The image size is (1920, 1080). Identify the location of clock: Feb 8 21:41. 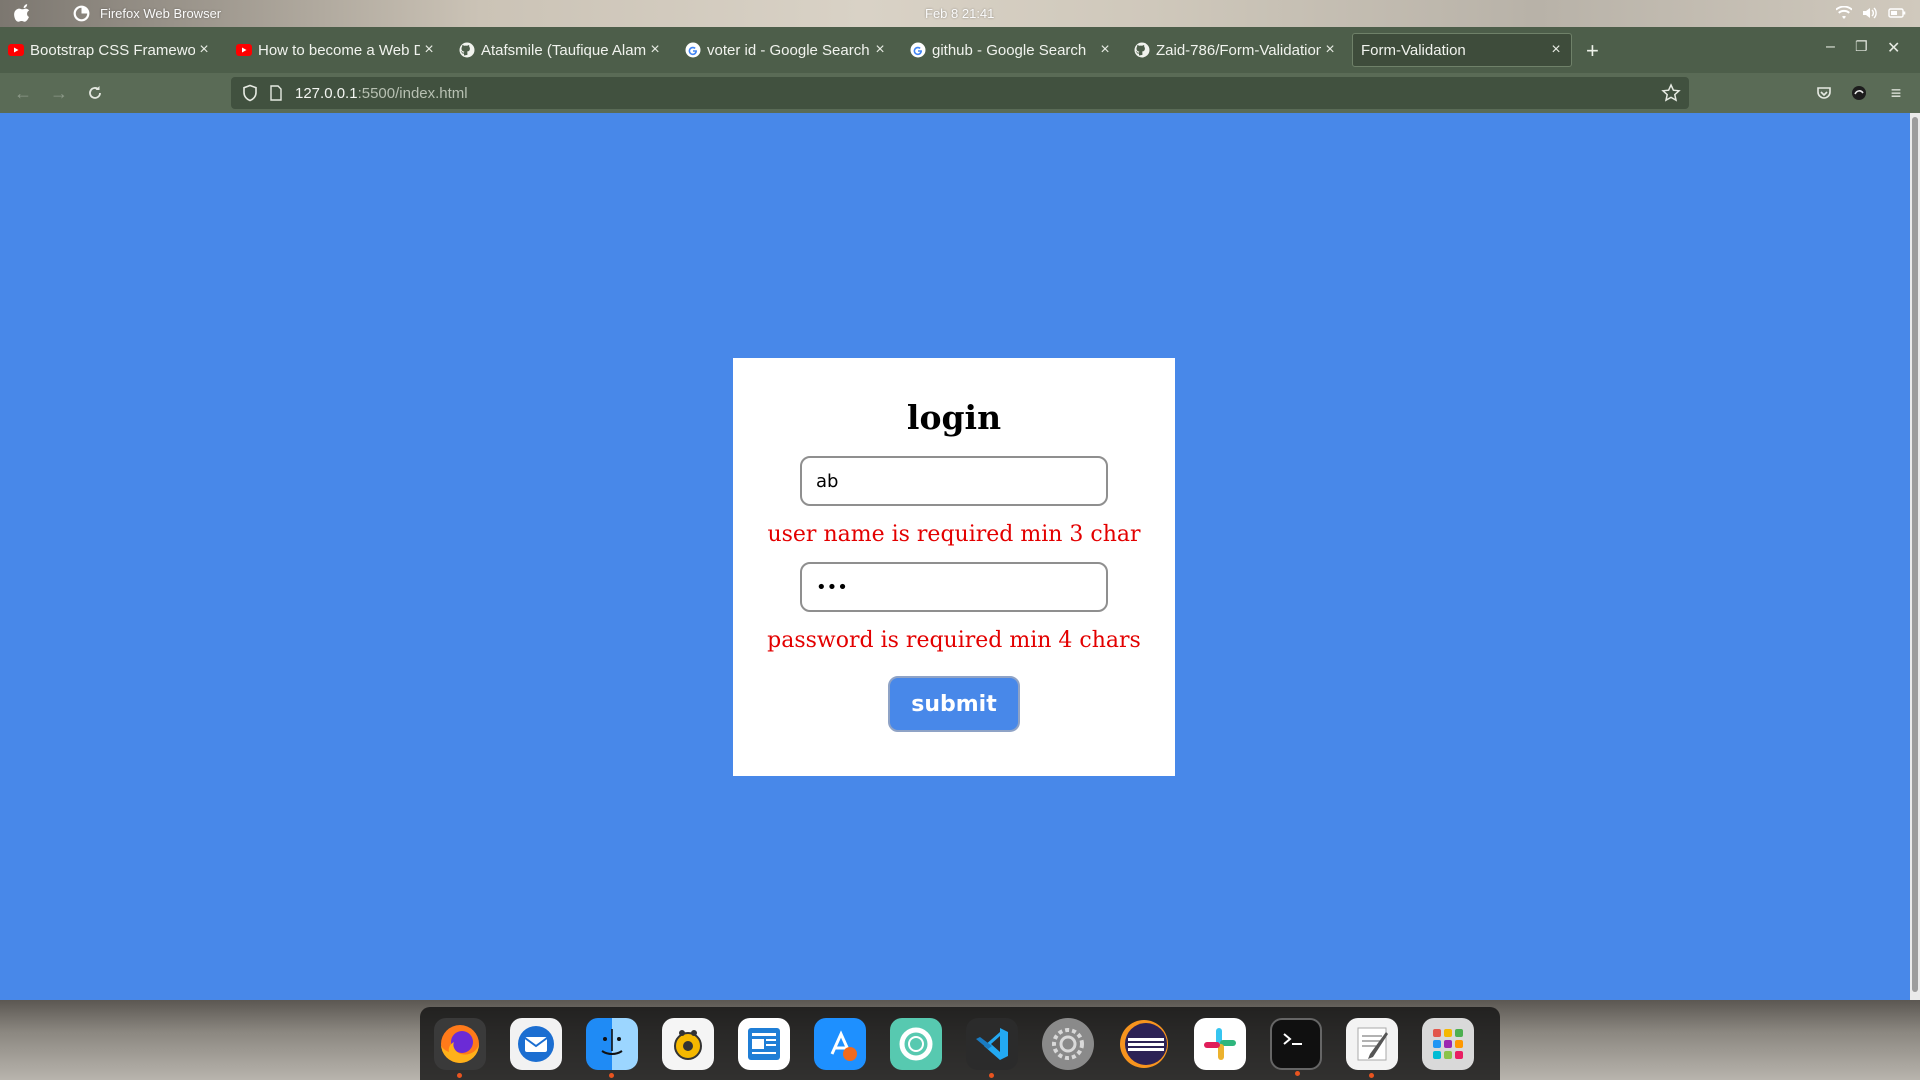
(959, 13).